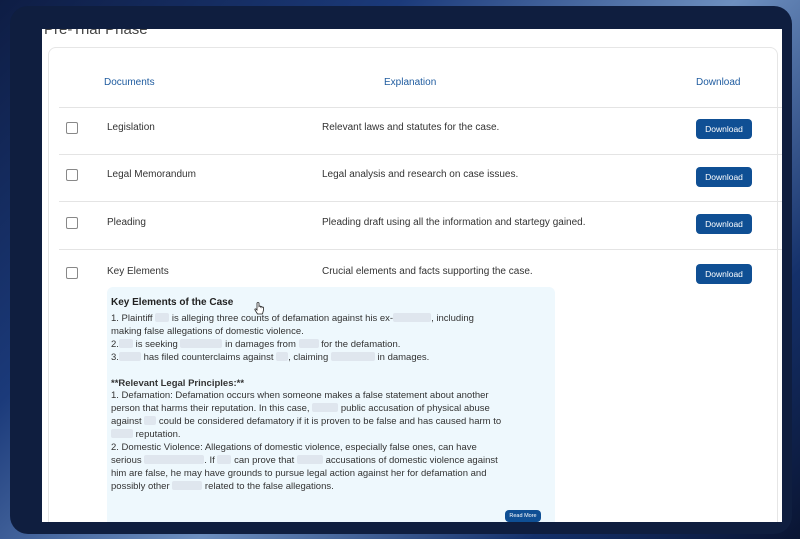 The width and height of the screenshot is (800, 539). Describe the element at coordinates (361, 344) in the screenshot. I see `text: for the defamation.` at that location.